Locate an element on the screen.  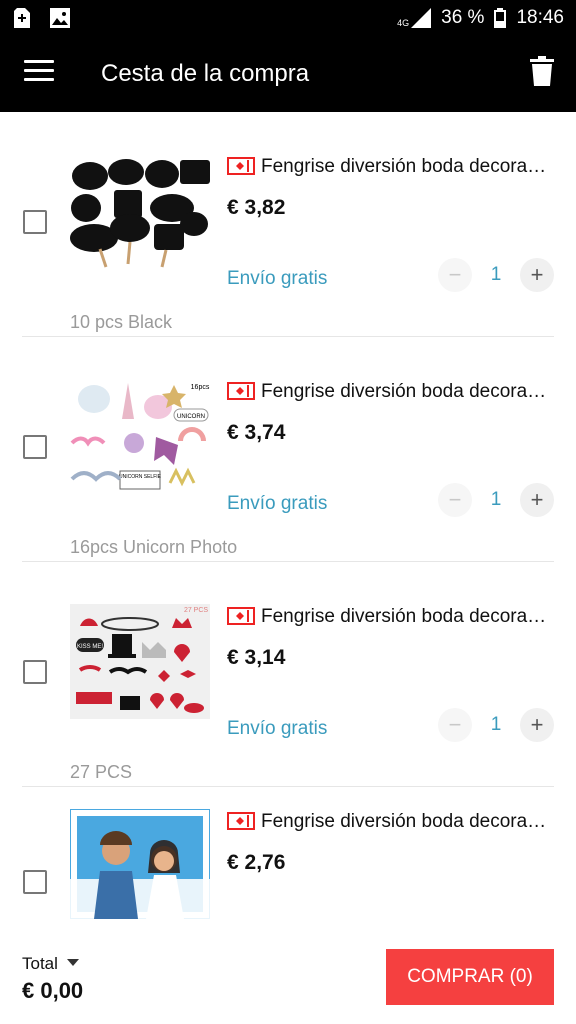
status-bar: 4G 36 % 18:46 is located at coordinates (288, 19).